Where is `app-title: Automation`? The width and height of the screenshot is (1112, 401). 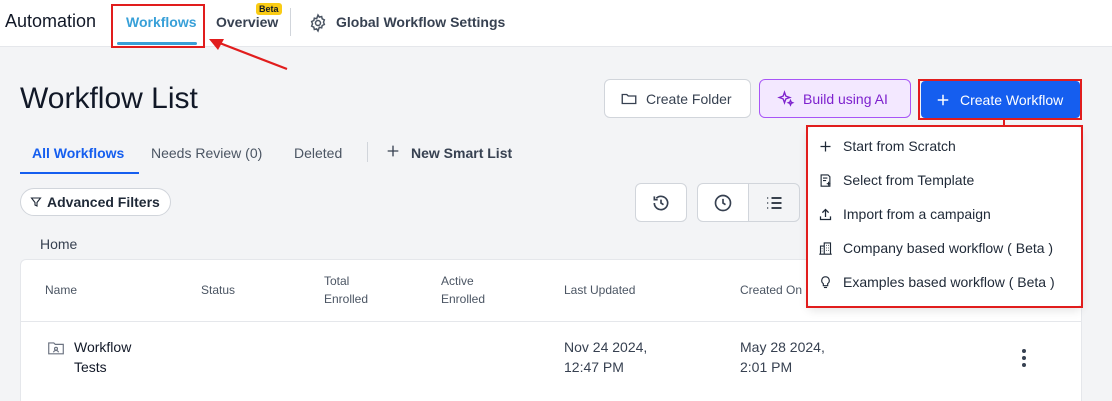 app-title: Automation is located at coordinates (51, 21).